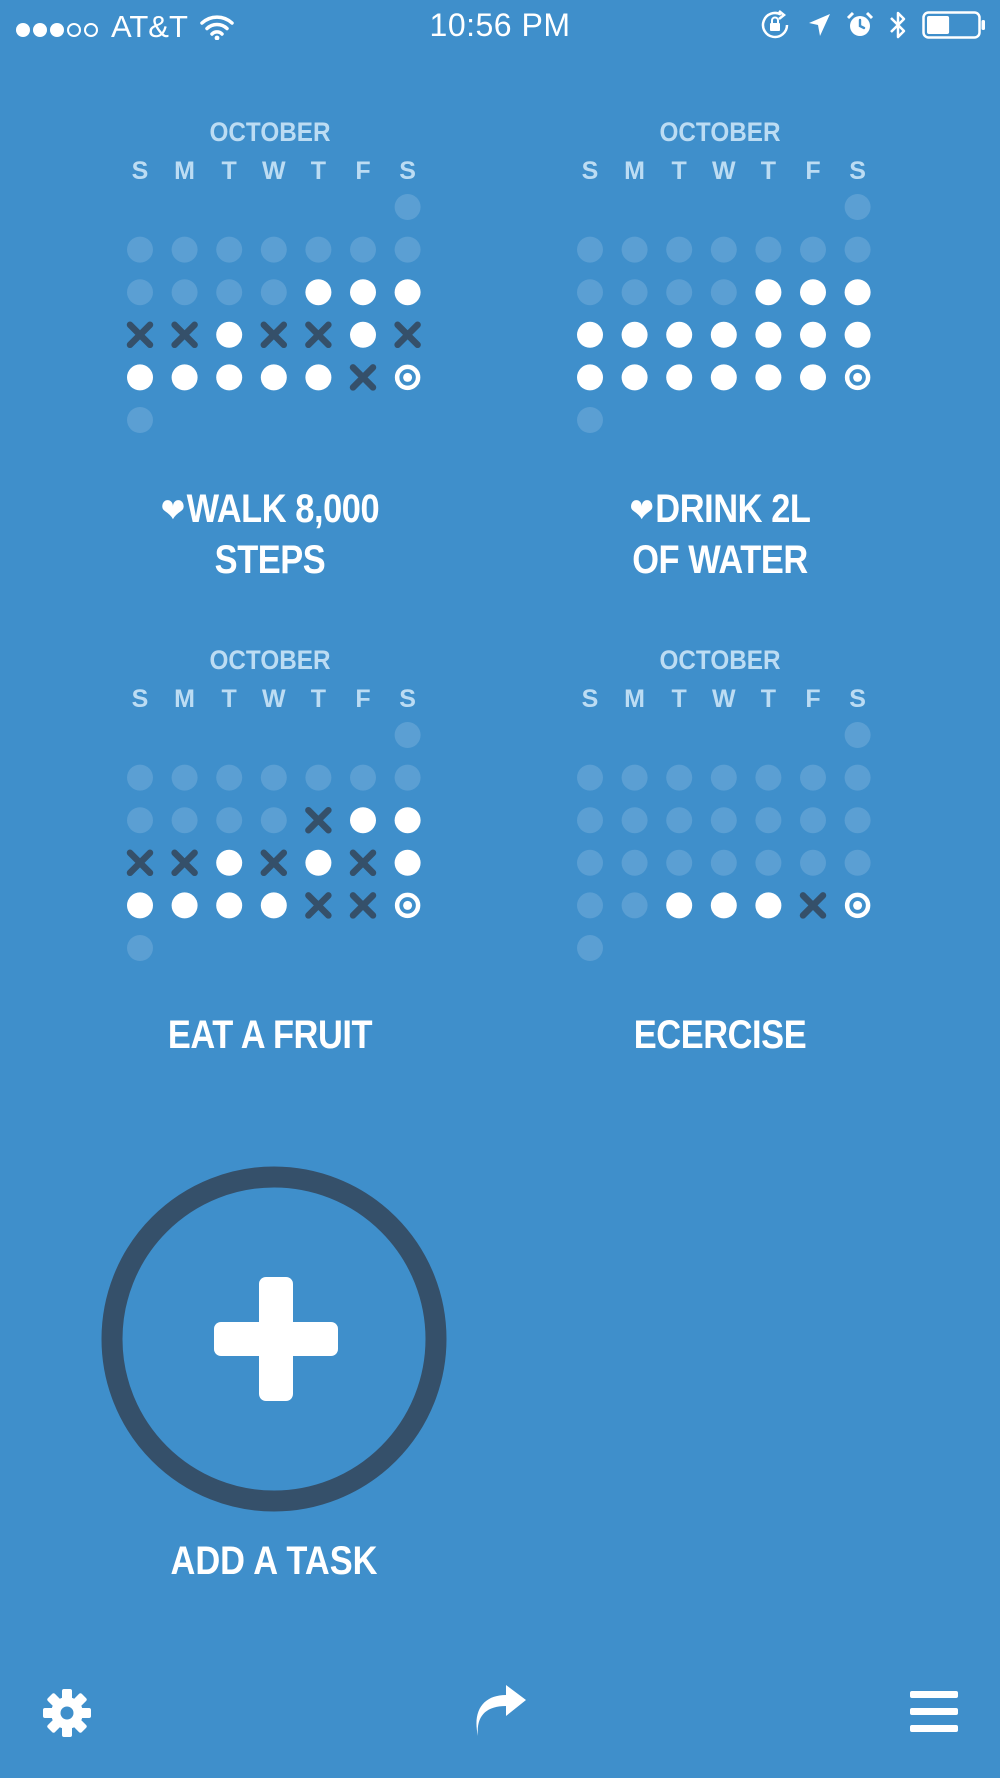  I want to click on day-16-missed, so click(140, 863).